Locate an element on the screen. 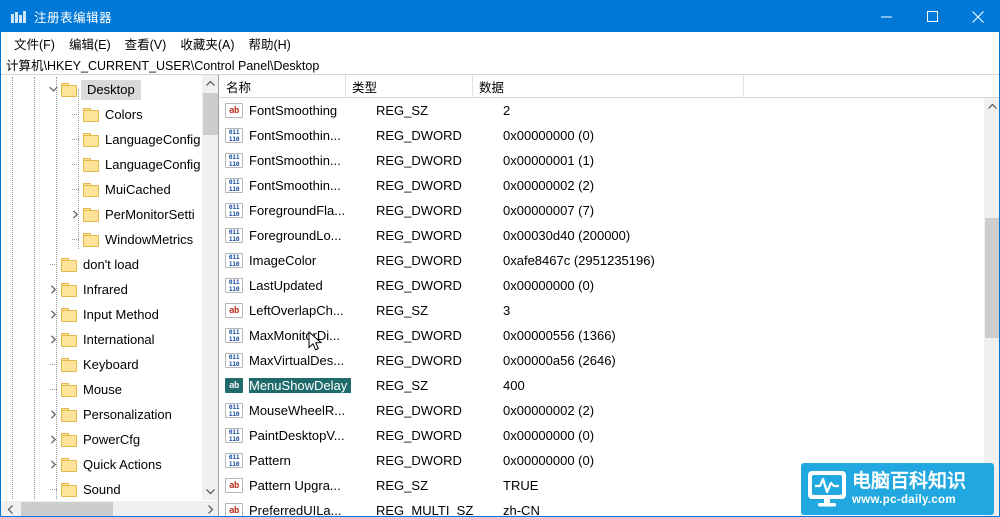 This screenshot has width=1000, height=517. tree-item-powercfg: PowerCfg is located at coordinates (101, 439).